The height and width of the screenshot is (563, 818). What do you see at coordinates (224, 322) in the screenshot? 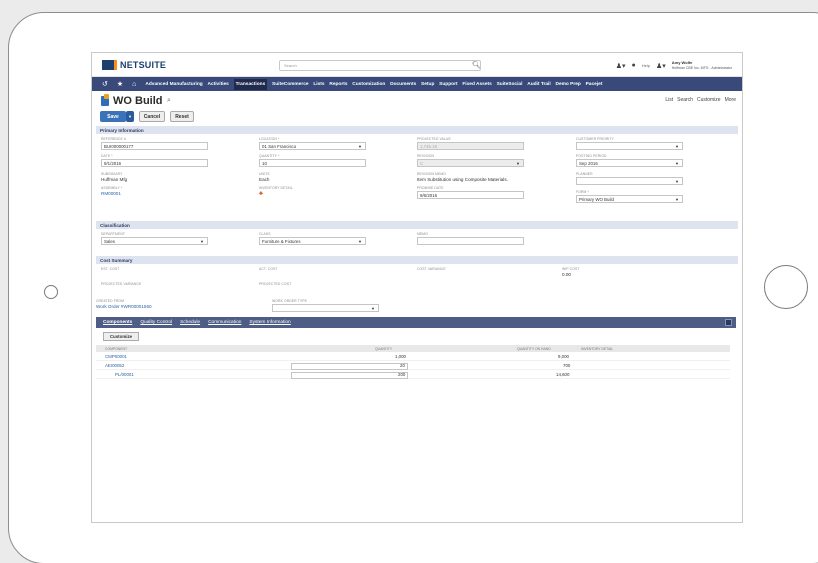
I see `tab-communication: Communication` at bounding box center [224, 322].